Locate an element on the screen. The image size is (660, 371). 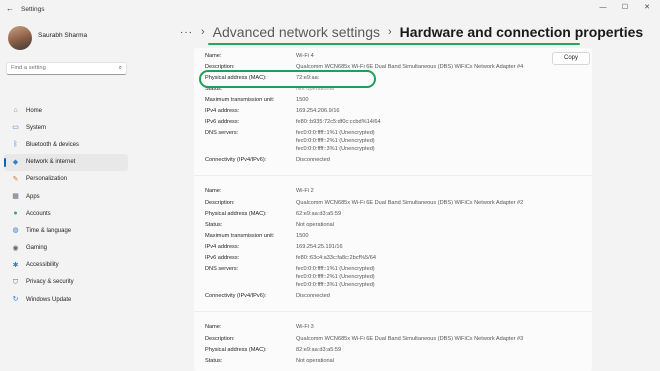
sidebar-item-label: Time & language is located at coordinates (49, 230).